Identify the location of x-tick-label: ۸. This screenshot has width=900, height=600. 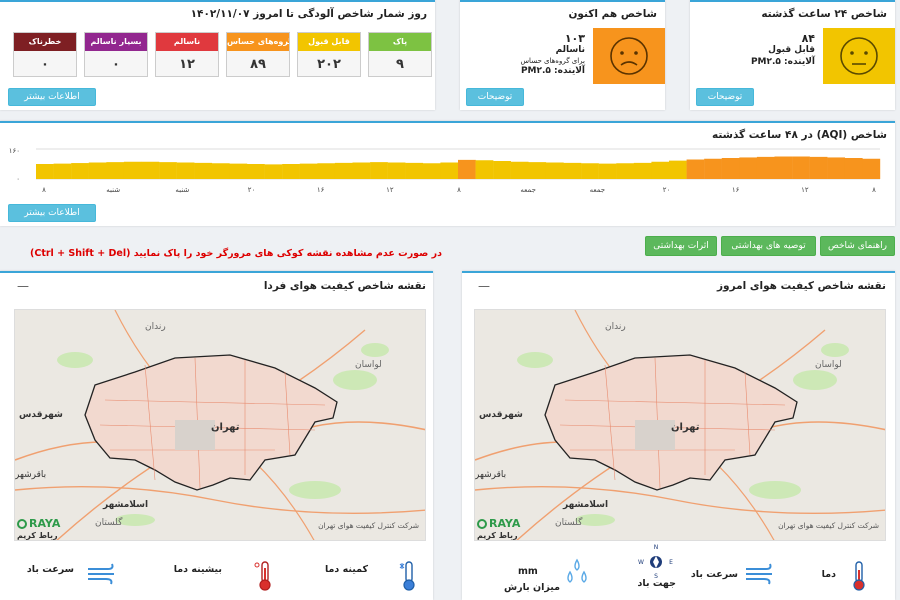
(44, 190).